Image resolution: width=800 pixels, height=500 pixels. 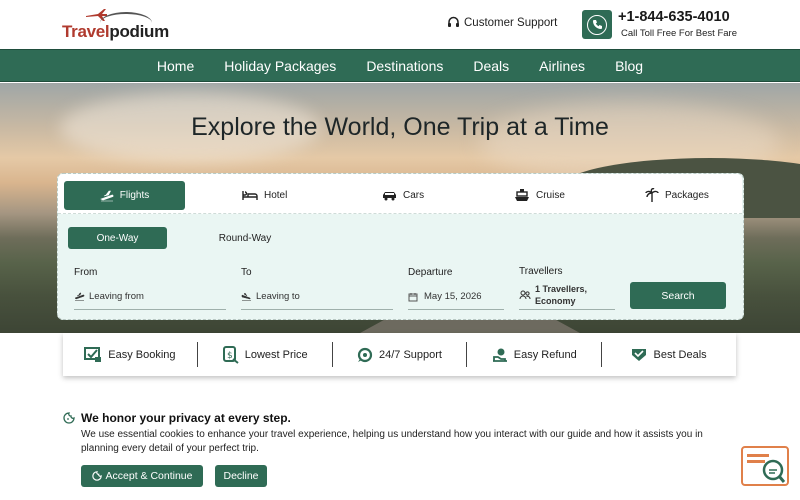 I want to click on brand-name: Travelpodium, so click(x=115, y=31).